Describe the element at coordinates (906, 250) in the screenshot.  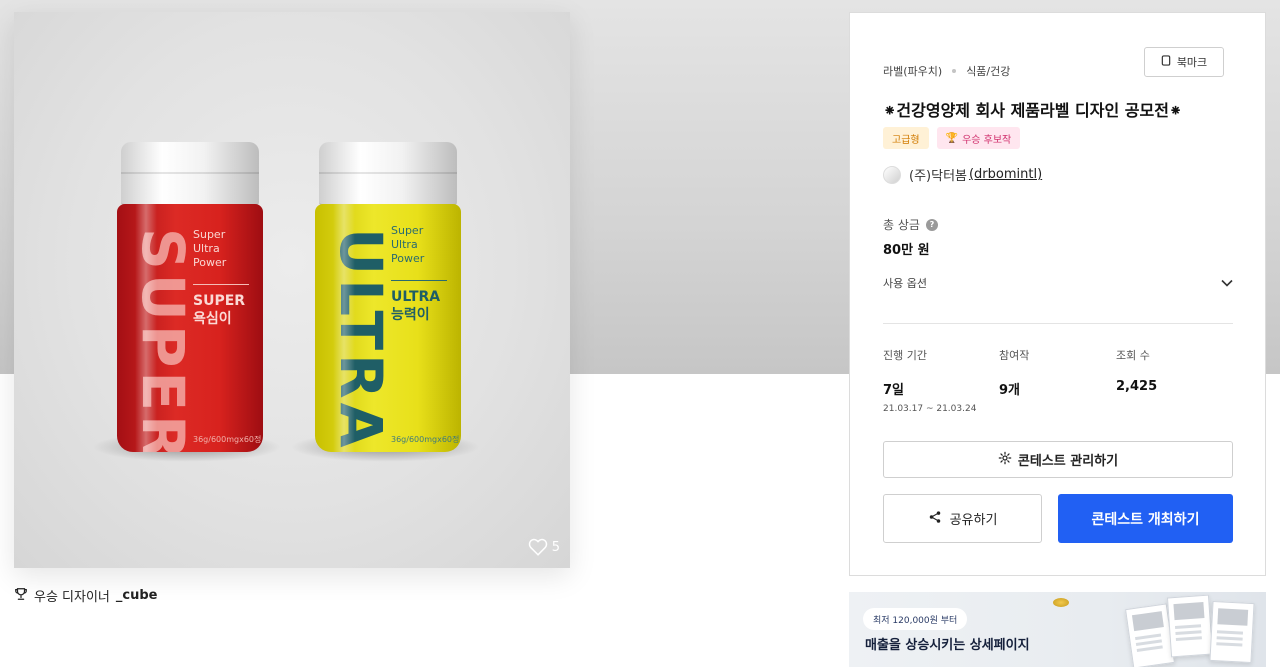
I see `prize-value: 80만 원` at that location.